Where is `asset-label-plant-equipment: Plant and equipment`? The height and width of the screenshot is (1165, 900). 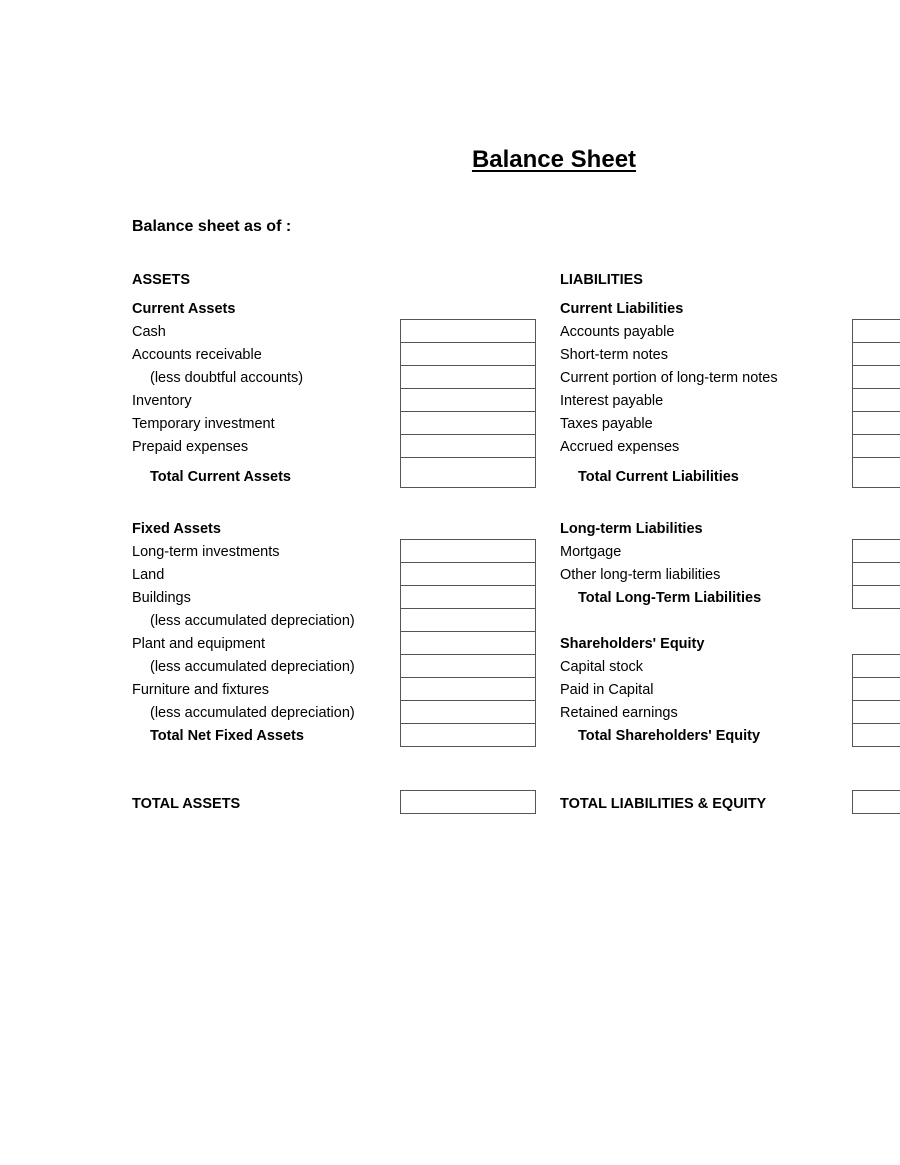 asset-label-plant-equipment: Plant and equipment is located at coordinates (199, 644).